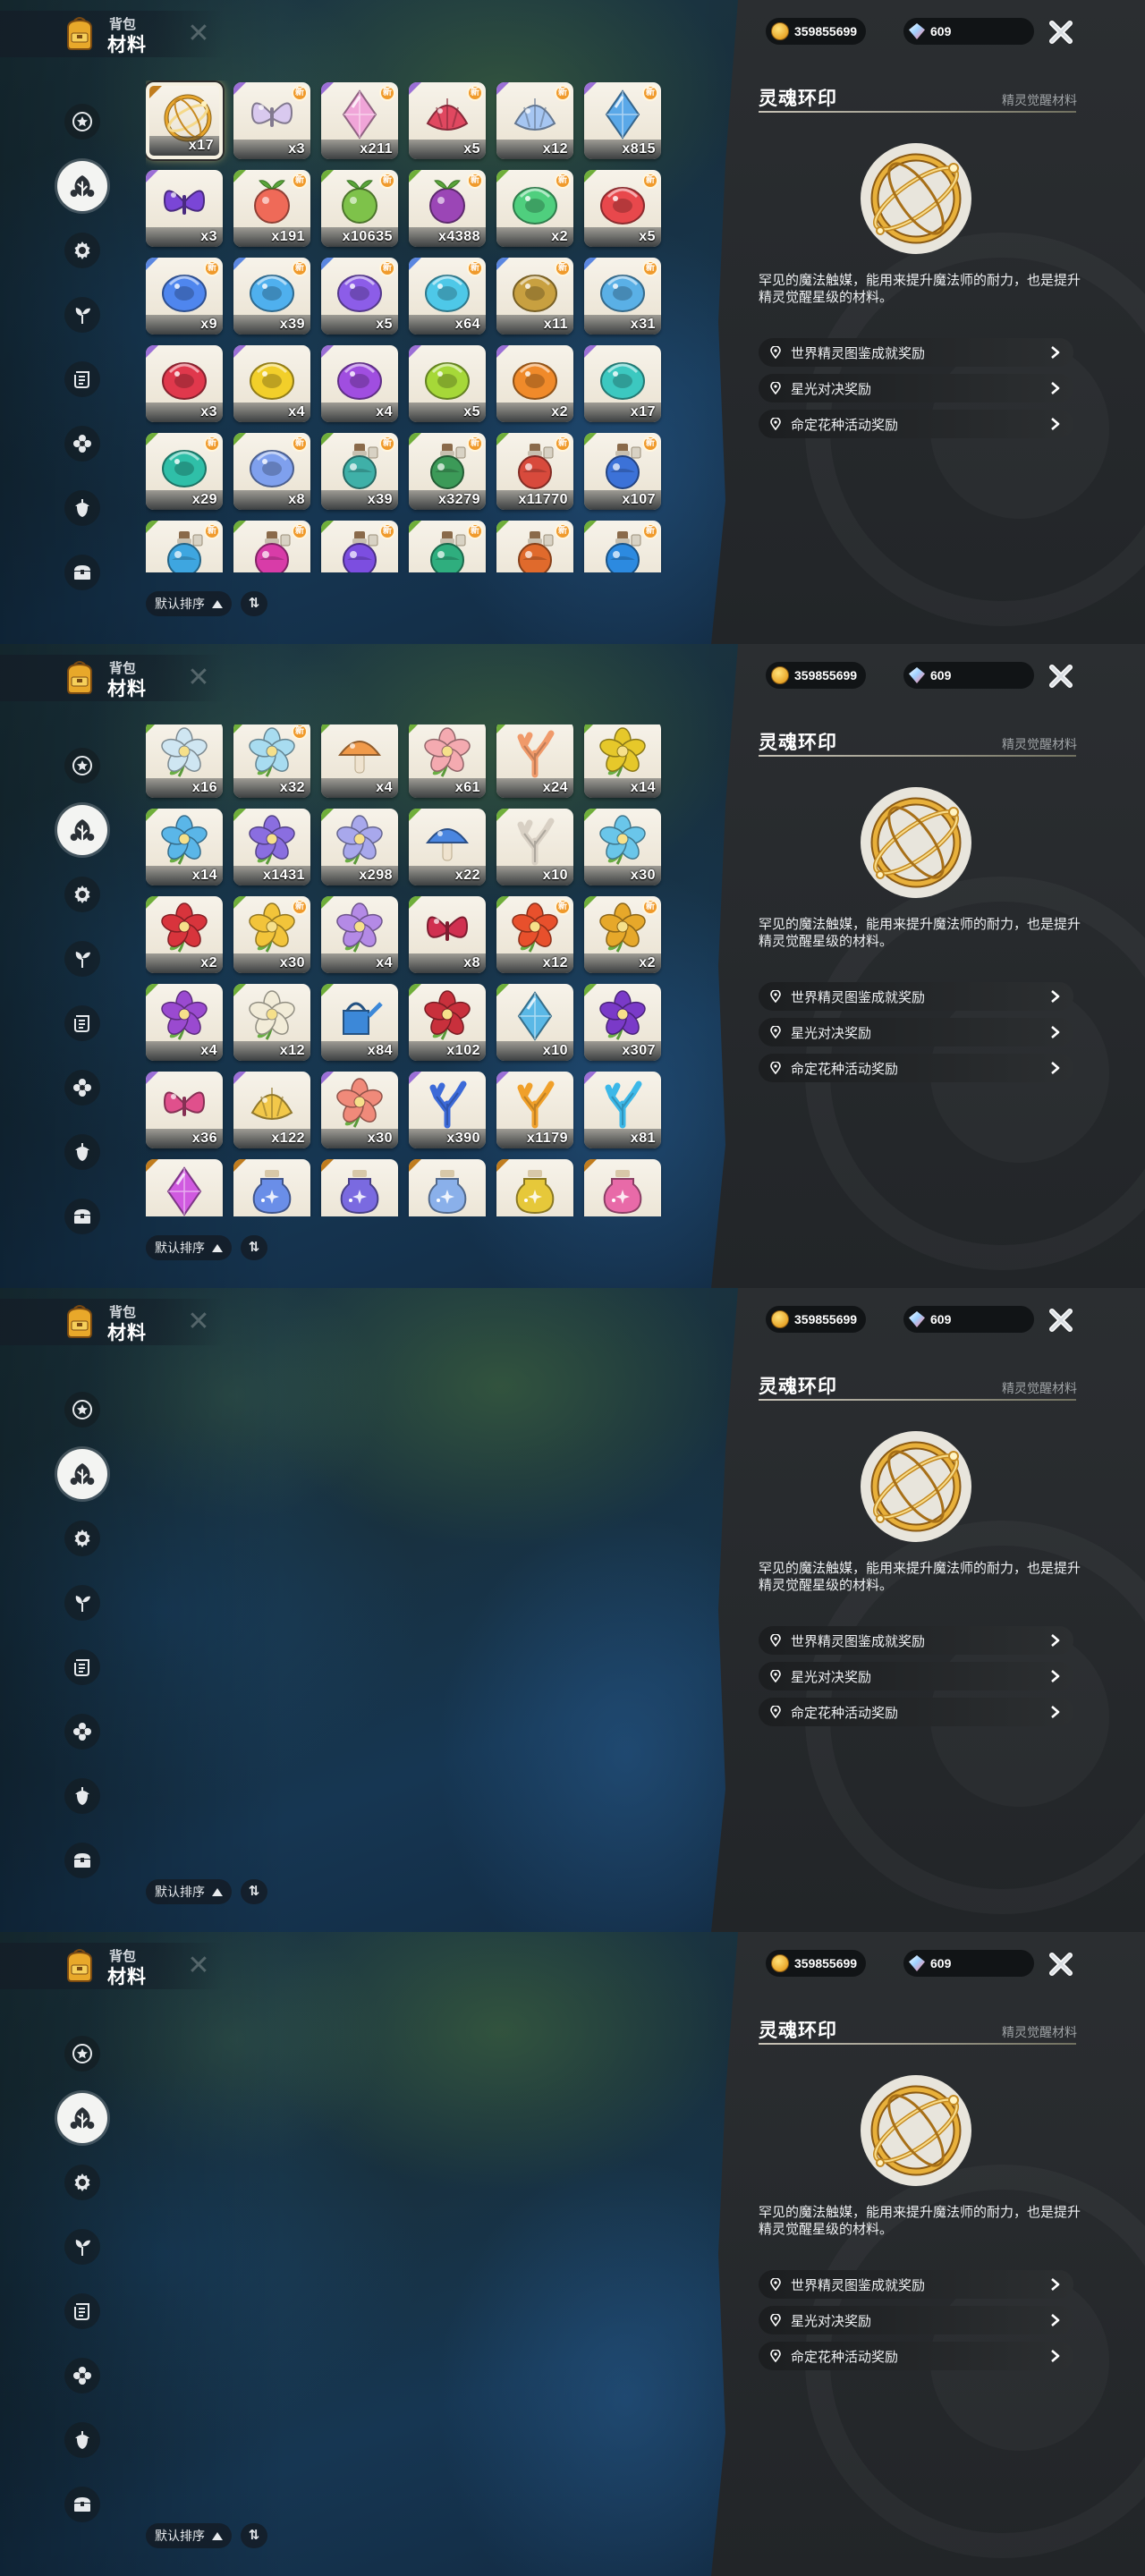 The width and height of the screenshot is (1145, 2576). What do you see at coordinates (622, 847) in the screenshot?
I see `inventory-slot: x30` at bounding box center [622, 847].